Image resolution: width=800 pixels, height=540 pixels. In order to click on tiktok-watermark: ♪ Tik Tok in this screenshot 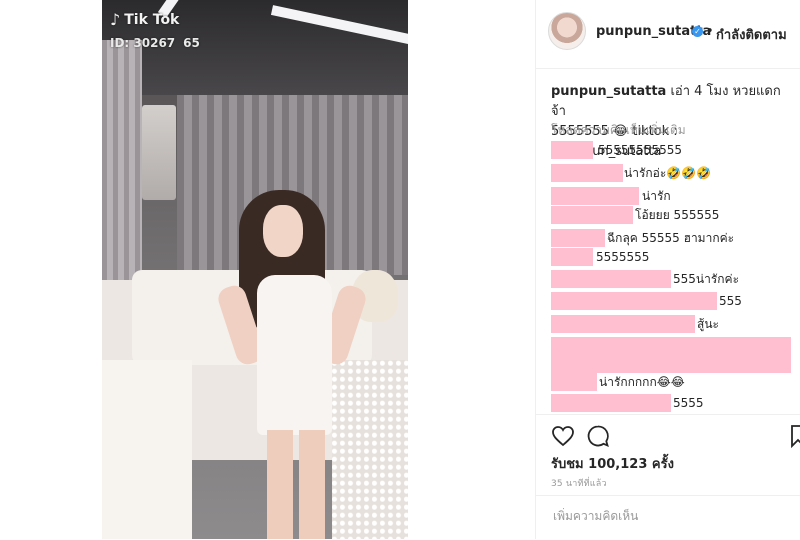, I will do `click(144, 19)`.